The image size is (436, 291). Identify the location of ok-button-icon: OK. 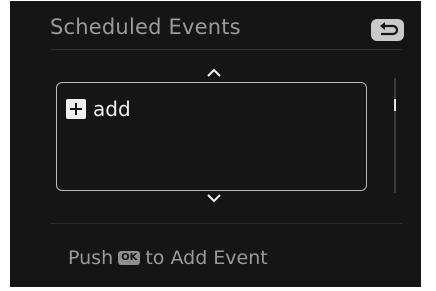
(129, 258).